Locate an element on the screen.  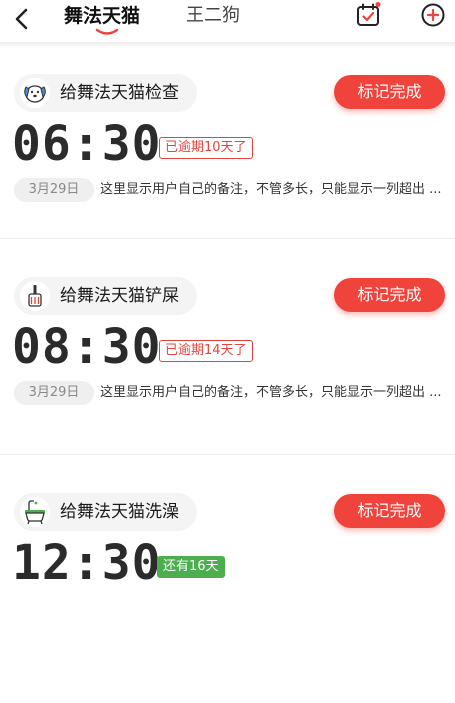
active-tab-indicator is located at coordinates (107, 31).